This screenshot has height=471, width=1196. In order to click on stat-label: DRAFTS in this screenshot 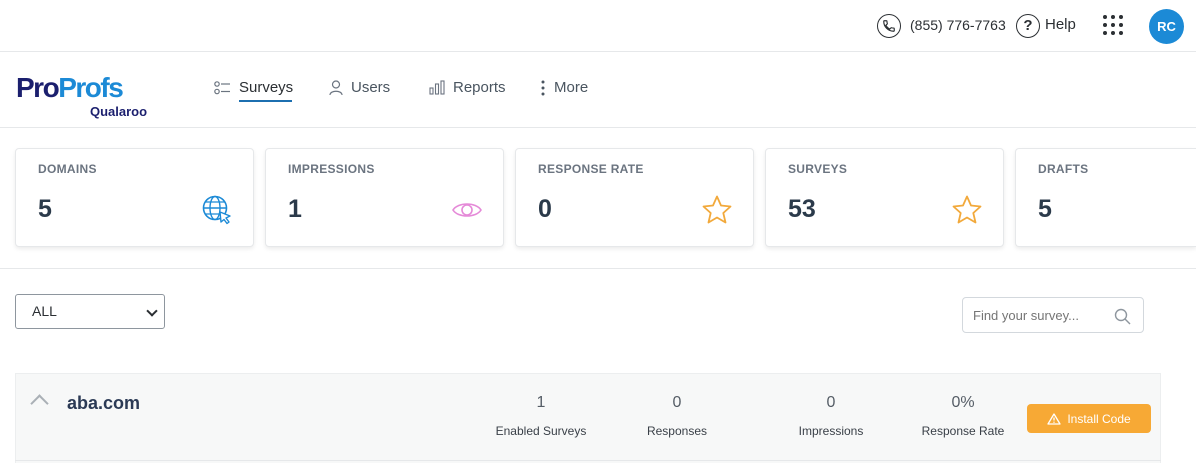, I will do `click(1063, 169)`.